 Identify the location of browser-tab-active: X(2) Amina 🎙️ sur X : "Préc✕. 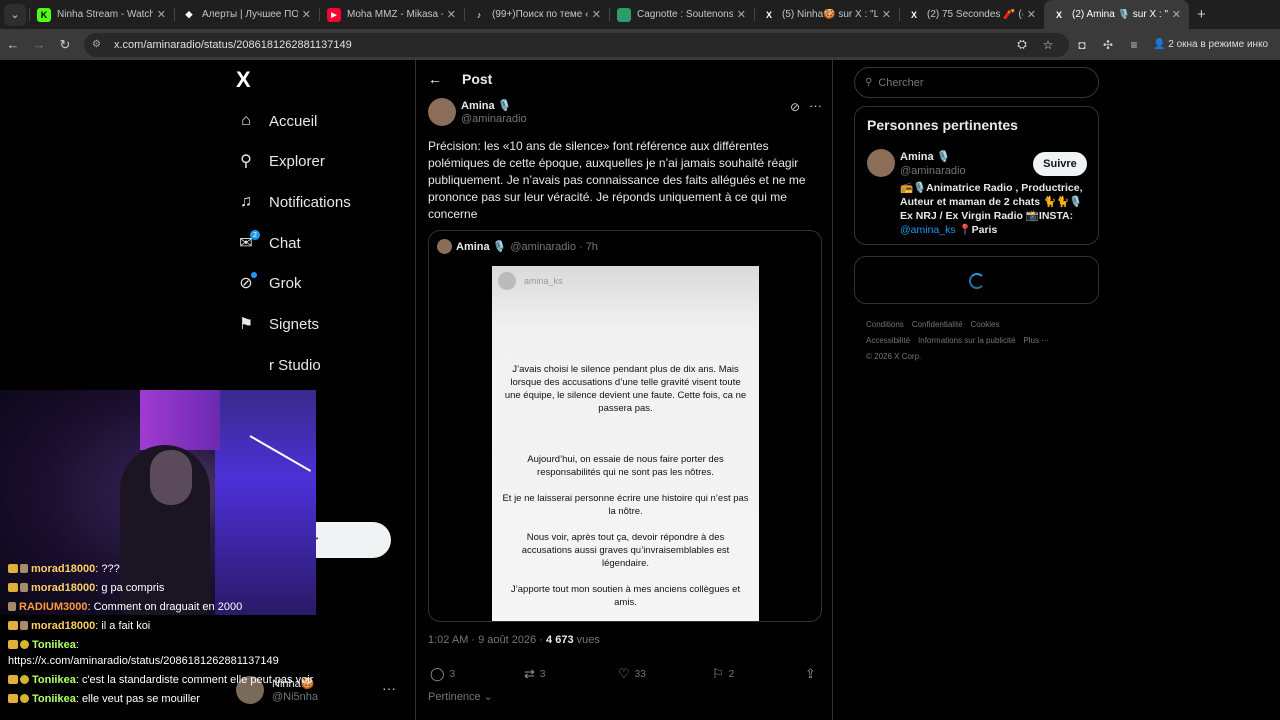
(1116, 14).